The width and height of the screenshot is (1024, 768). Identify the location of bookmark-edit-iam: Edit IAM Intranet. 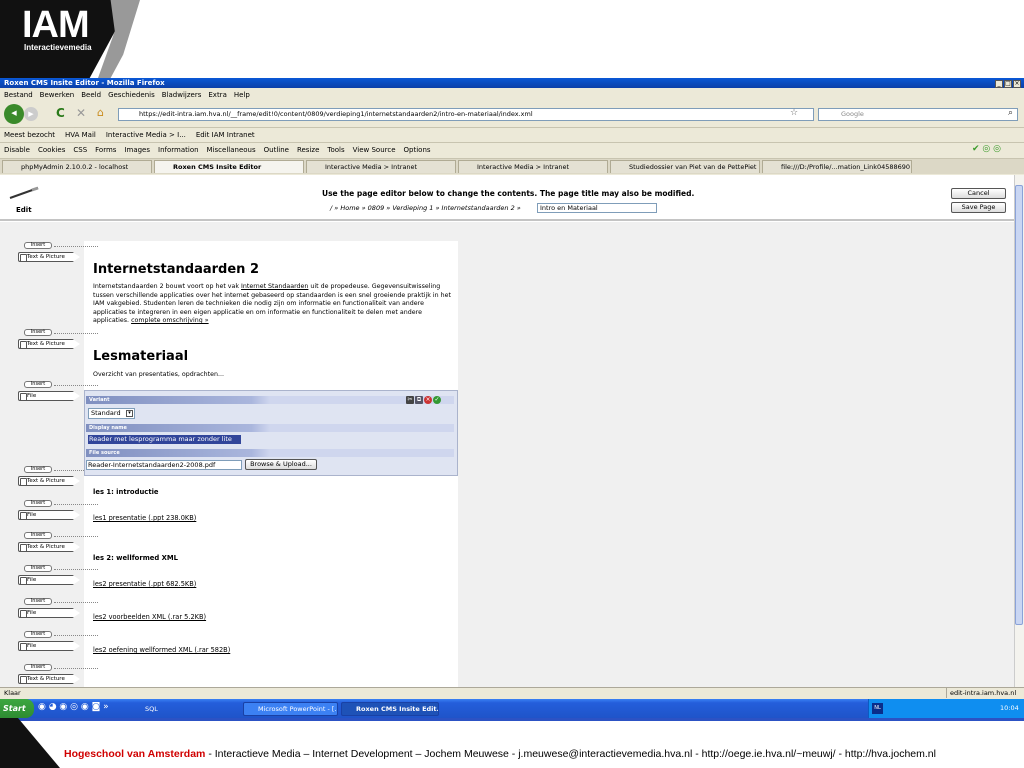
(225, 135).